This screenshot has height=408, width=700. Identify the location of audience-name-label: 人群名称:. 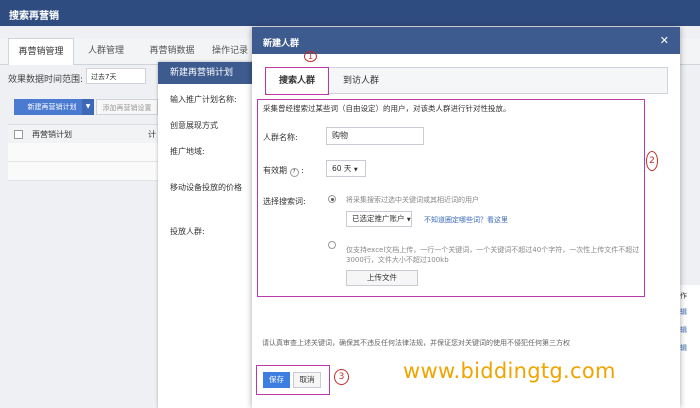
(280, 137).